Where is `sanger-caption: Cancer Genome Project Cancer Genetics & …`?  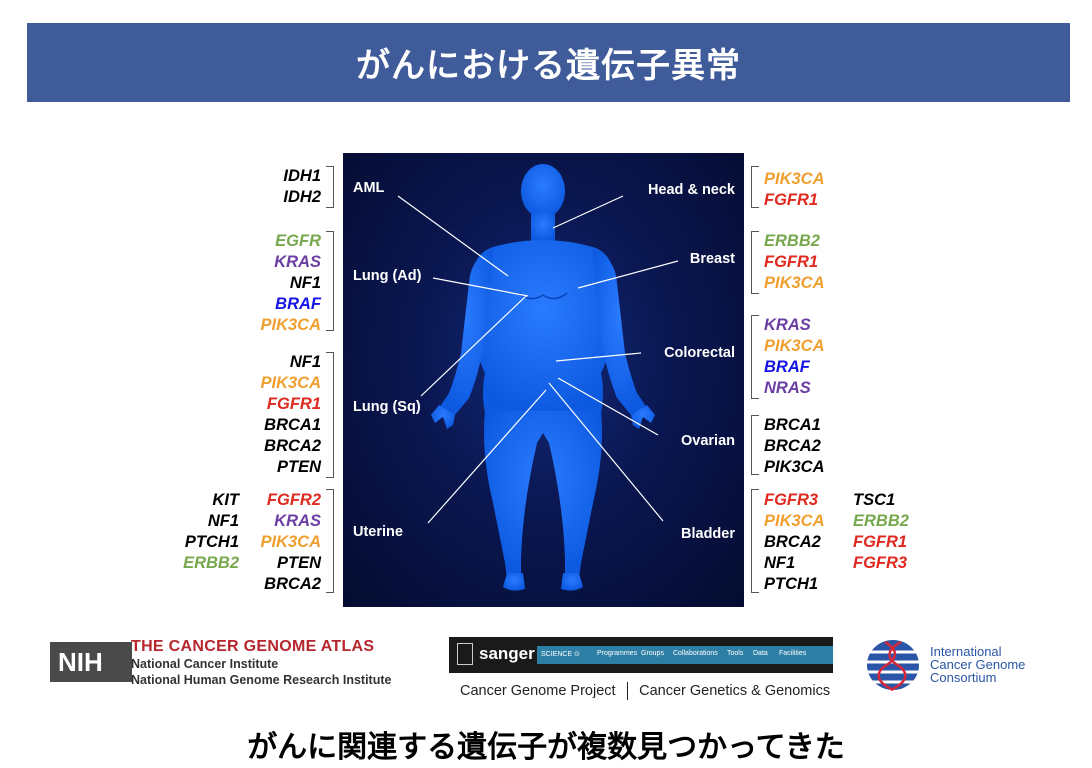
sanger-caption: Cancer Genome Project Cancer Genetics & … is located at coordinates (645, 691).